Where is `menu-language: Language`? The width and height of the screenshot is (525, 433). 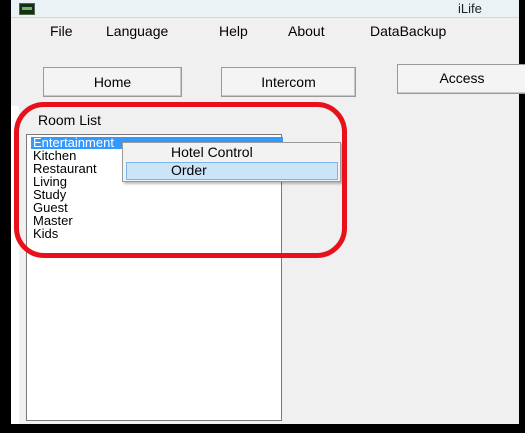 menu-language: Language is located at coordinates (137, 31).